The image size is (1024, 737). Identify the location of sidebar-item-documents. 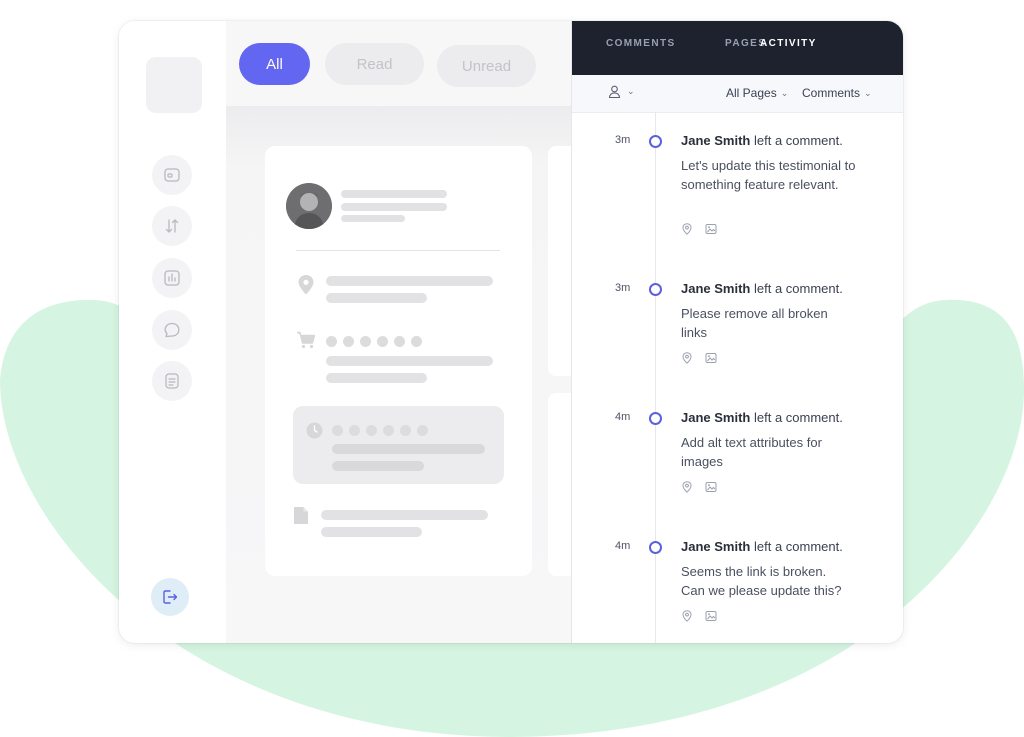
(172, 381).